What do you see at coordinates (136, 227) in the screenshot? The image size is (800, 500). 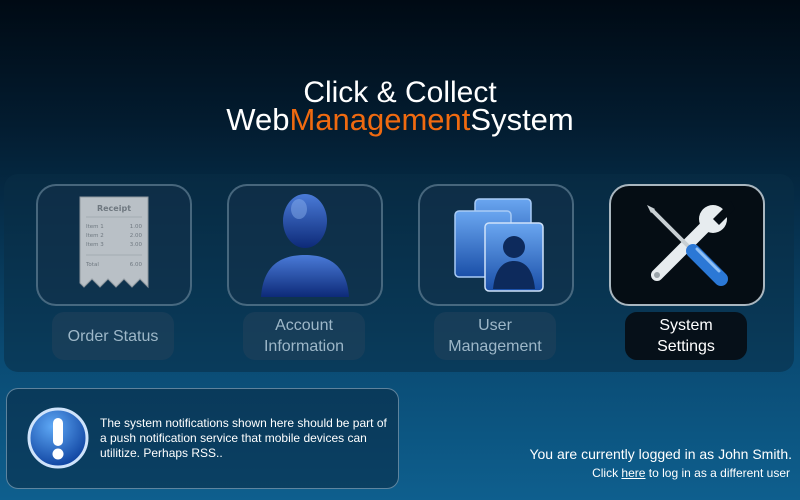 I see `receipt-item-amount: 1.00` at bounding box center [136, 227].